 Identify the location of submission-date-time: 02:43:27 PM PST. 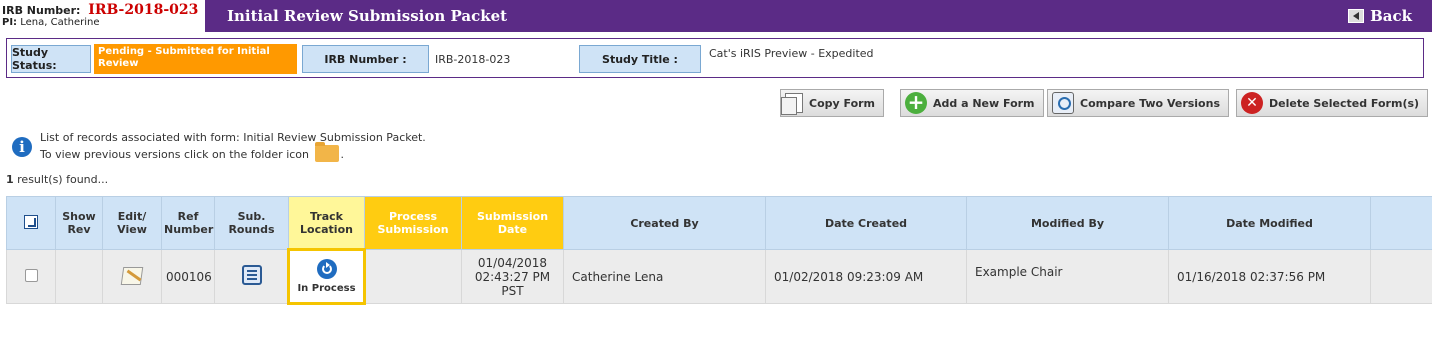
(512, 283).